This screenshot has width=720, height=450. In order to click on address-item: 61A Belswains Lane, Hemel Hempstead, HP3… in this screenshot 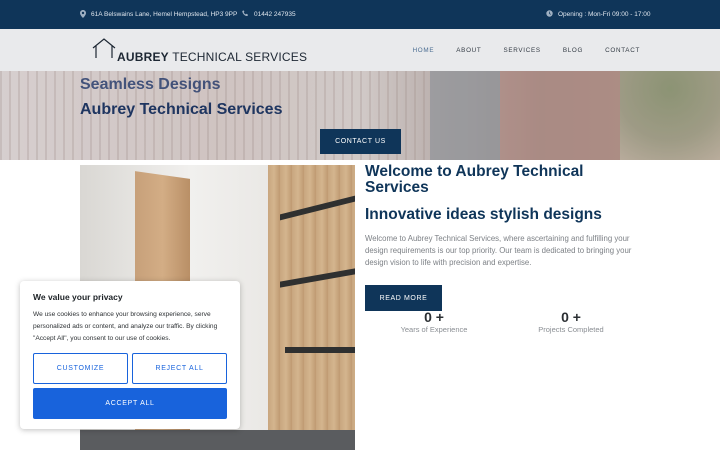, I will do `click(158, 14)`.